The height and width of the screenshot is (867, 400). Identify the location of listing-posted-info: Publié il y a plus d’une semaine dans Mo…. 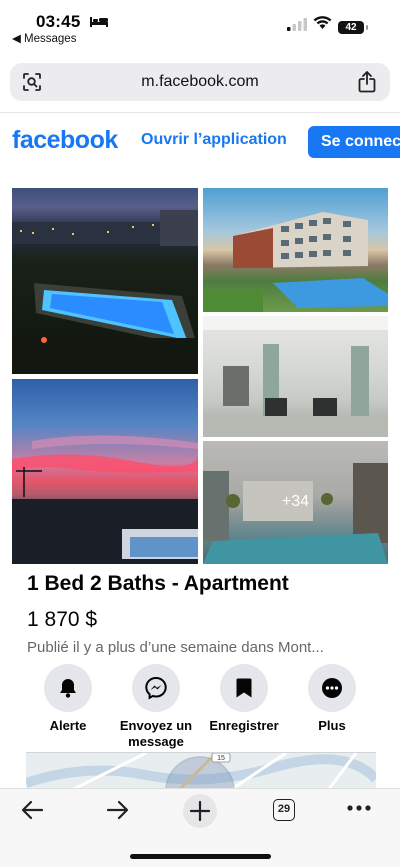
(175, 647).